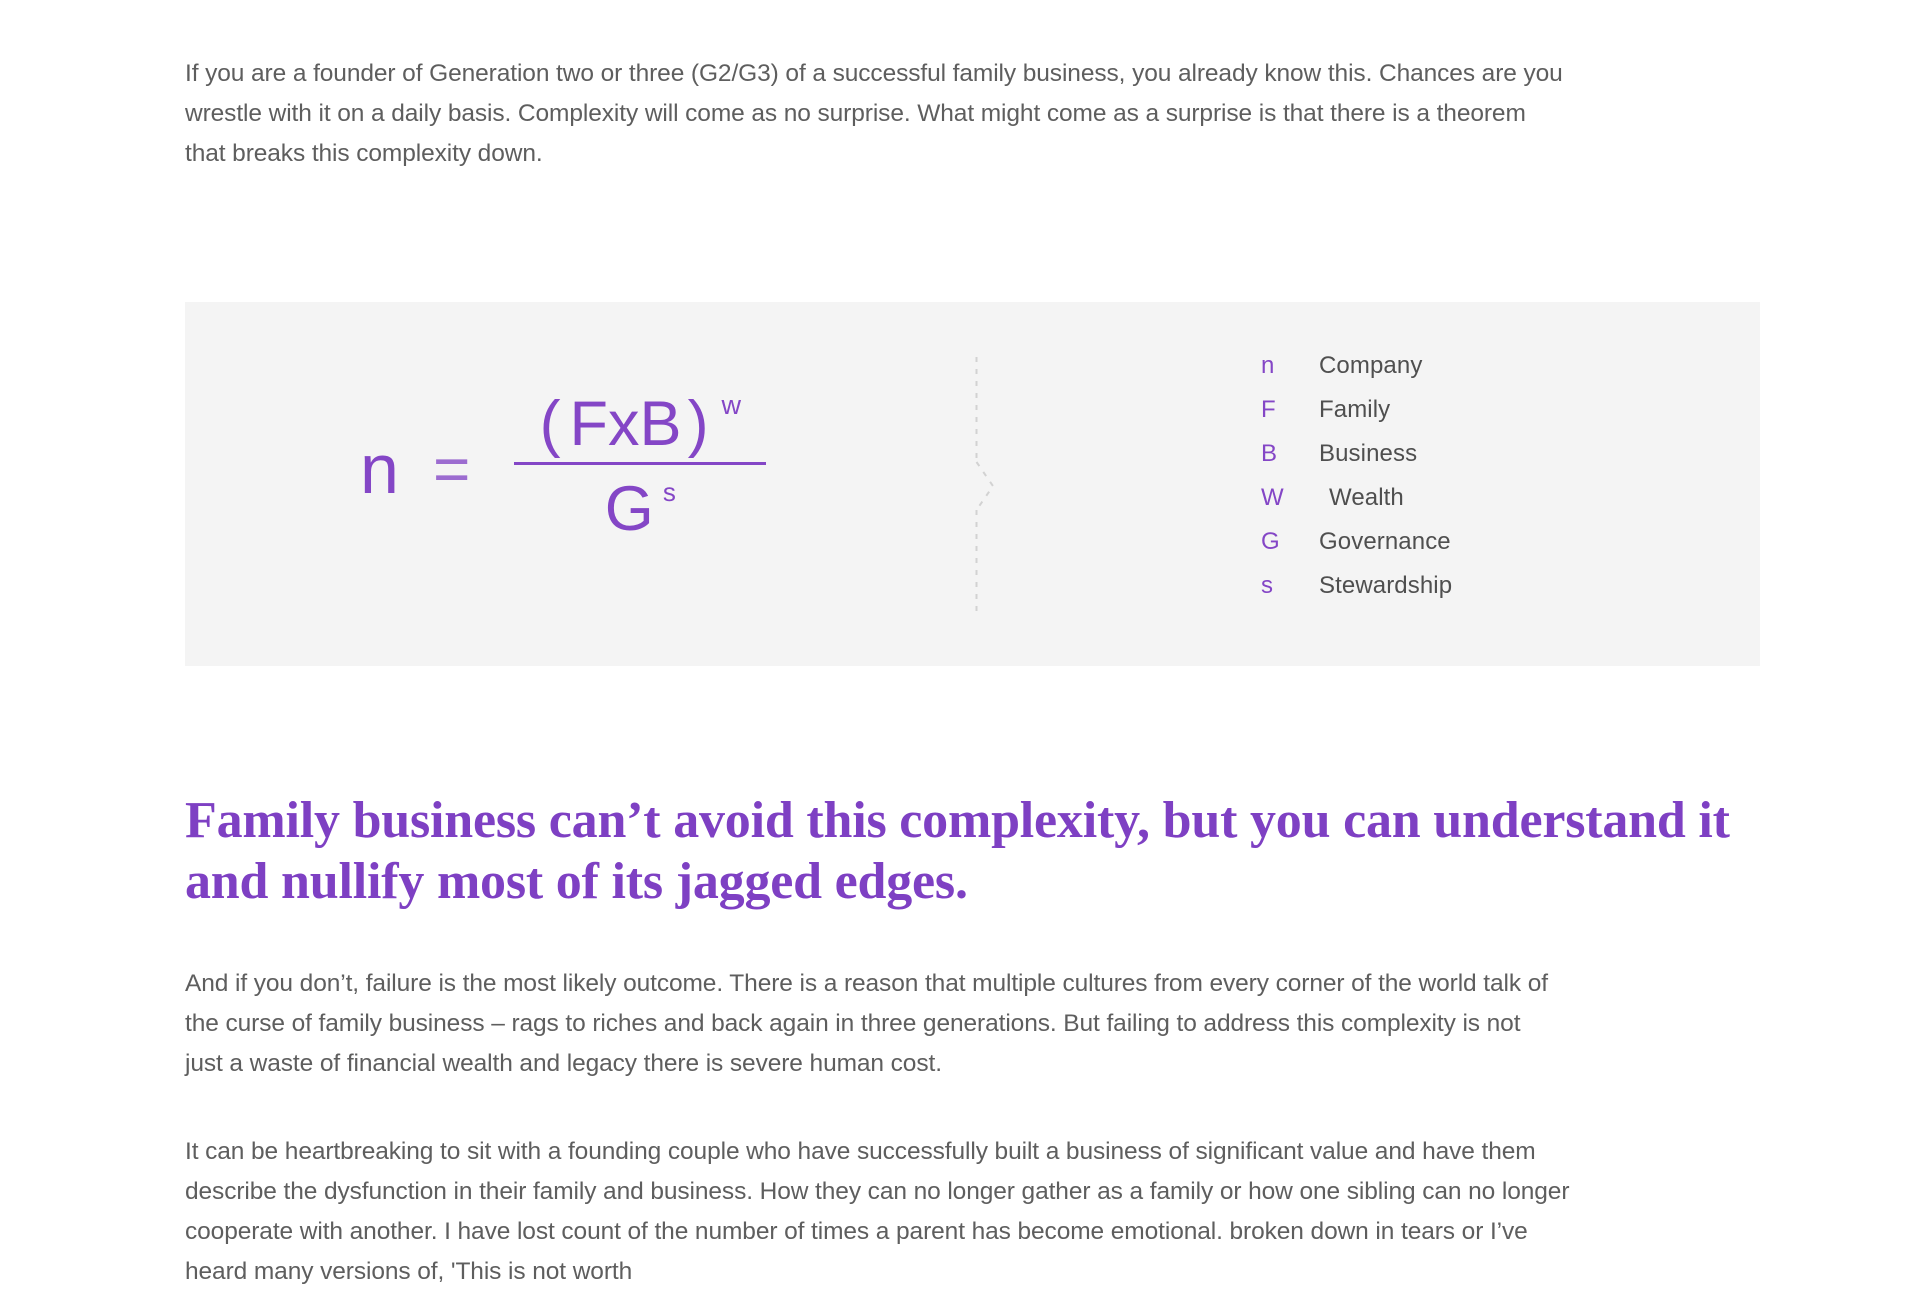  I want to click on legend-row: G Governance, so click(1356, 552).